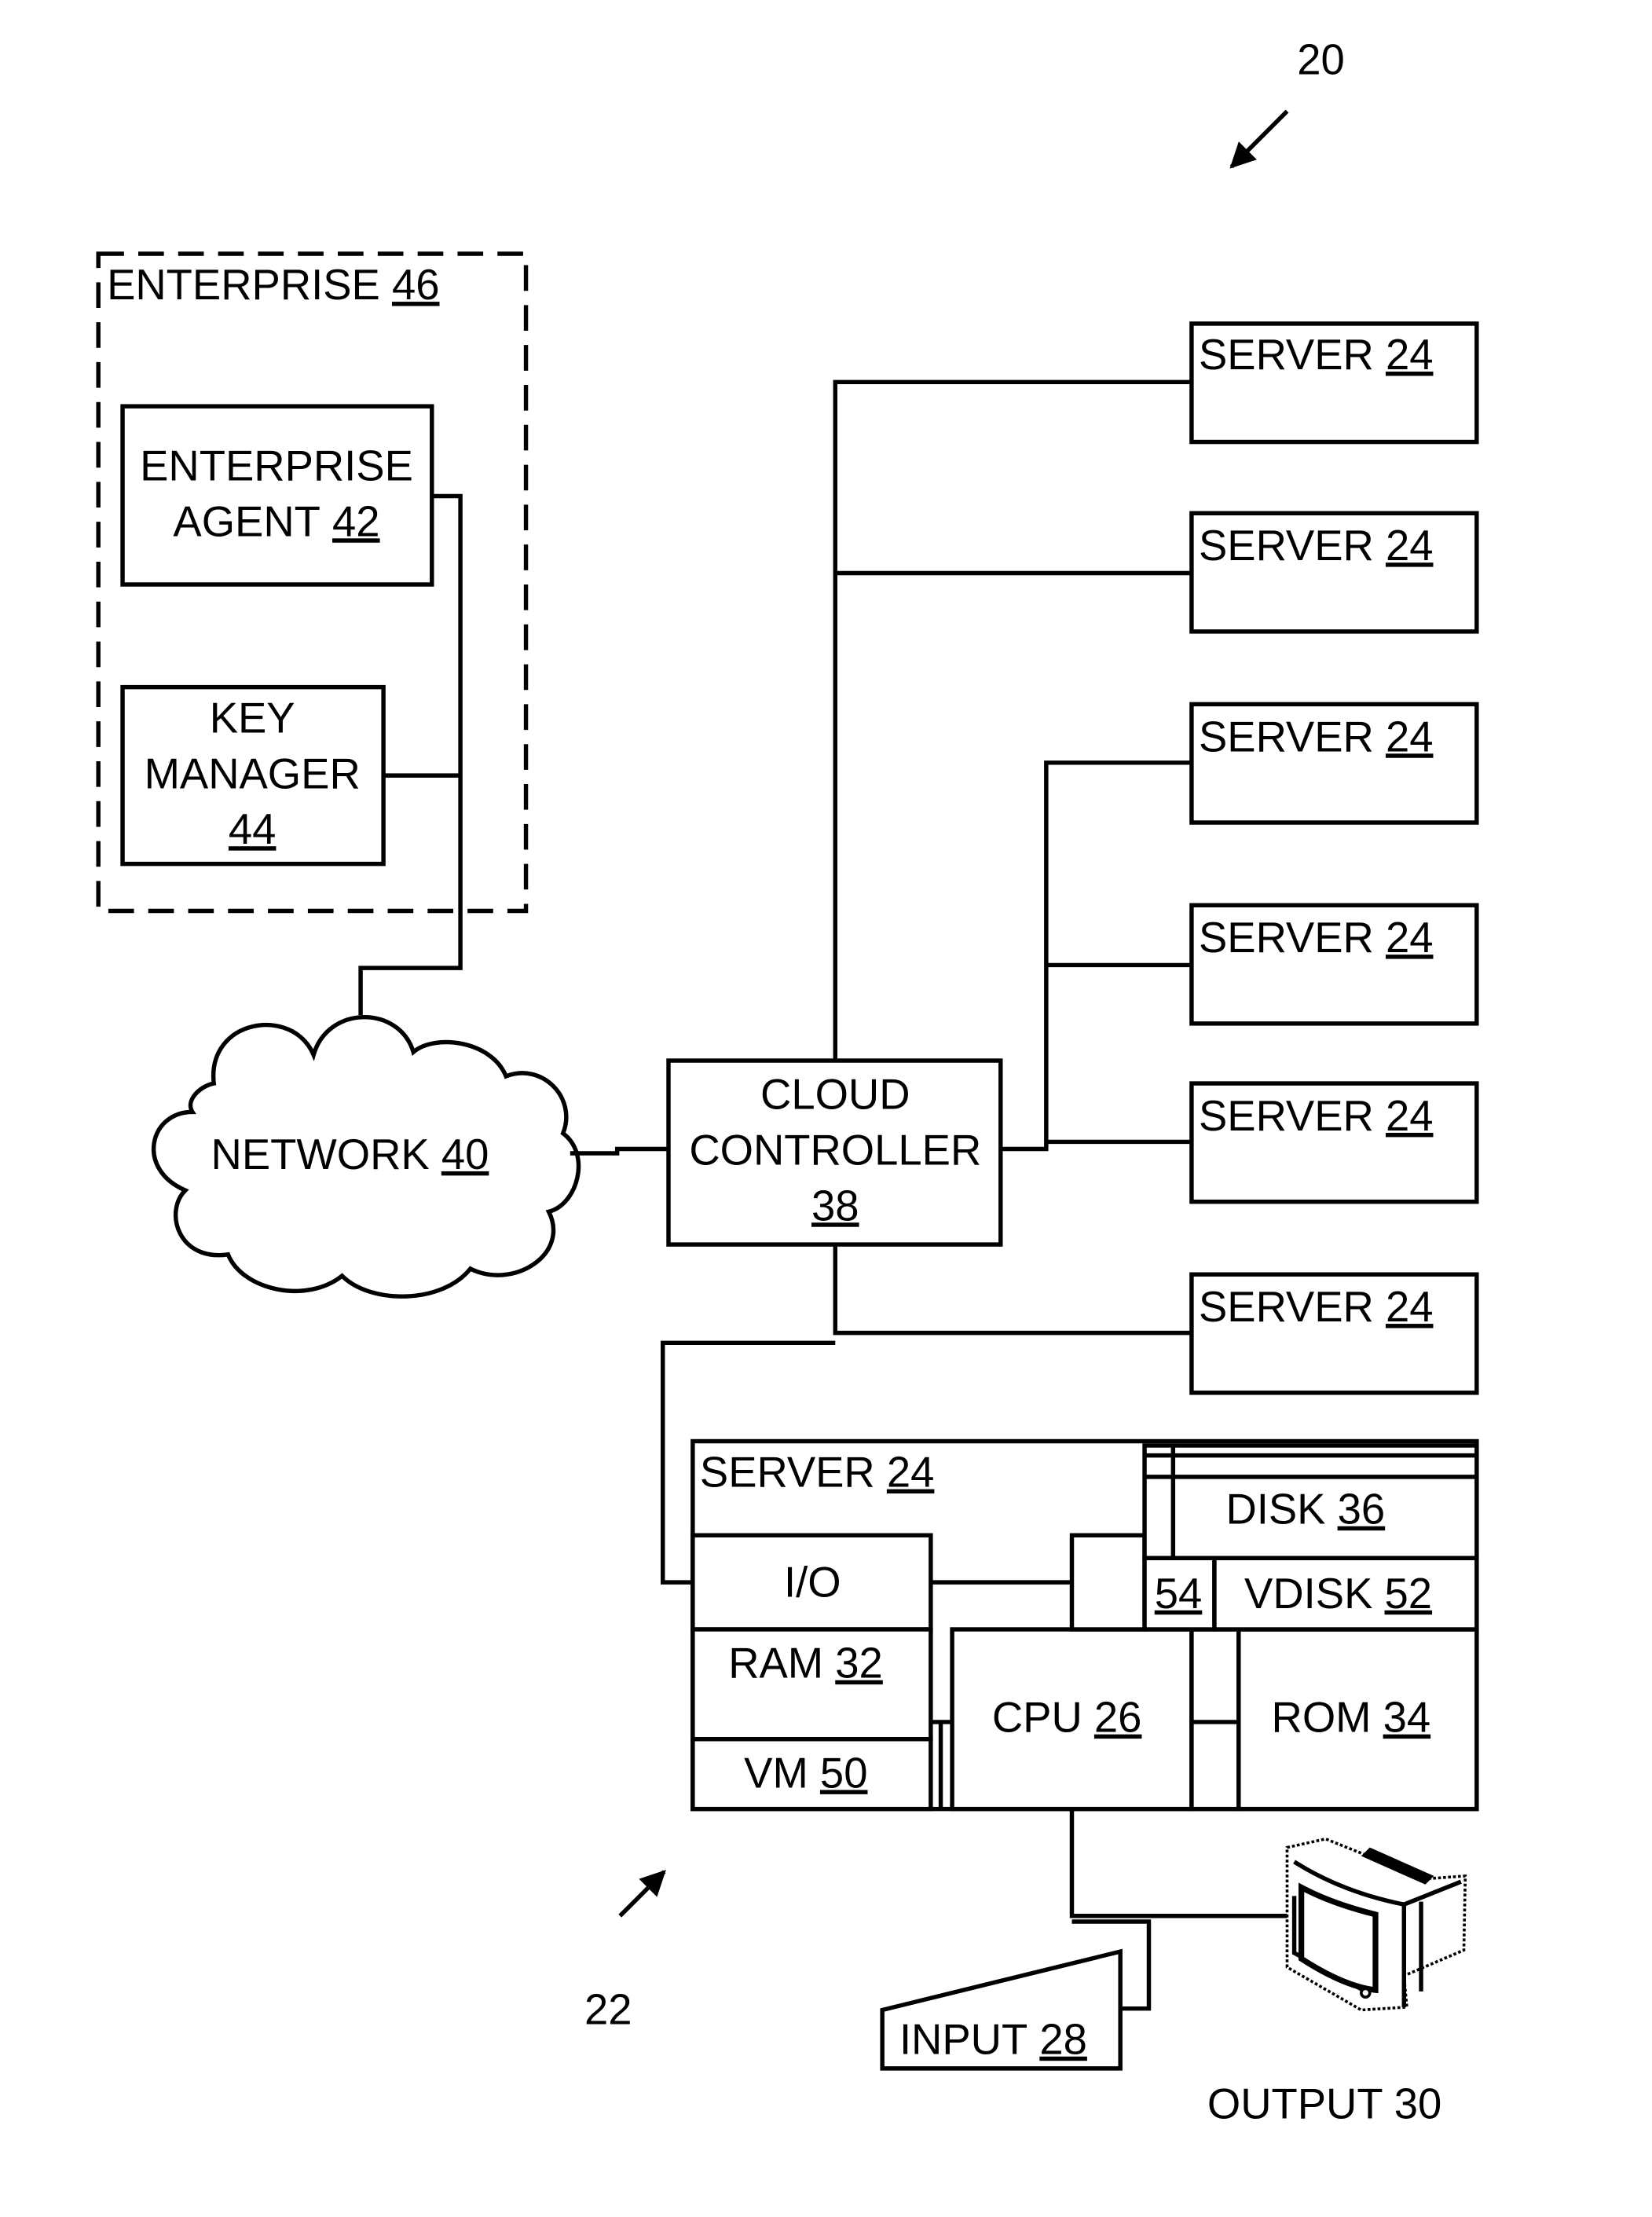 This screenshot has height=2217, width=1652. I want to click on bus-lower, so click(1012, 1290).